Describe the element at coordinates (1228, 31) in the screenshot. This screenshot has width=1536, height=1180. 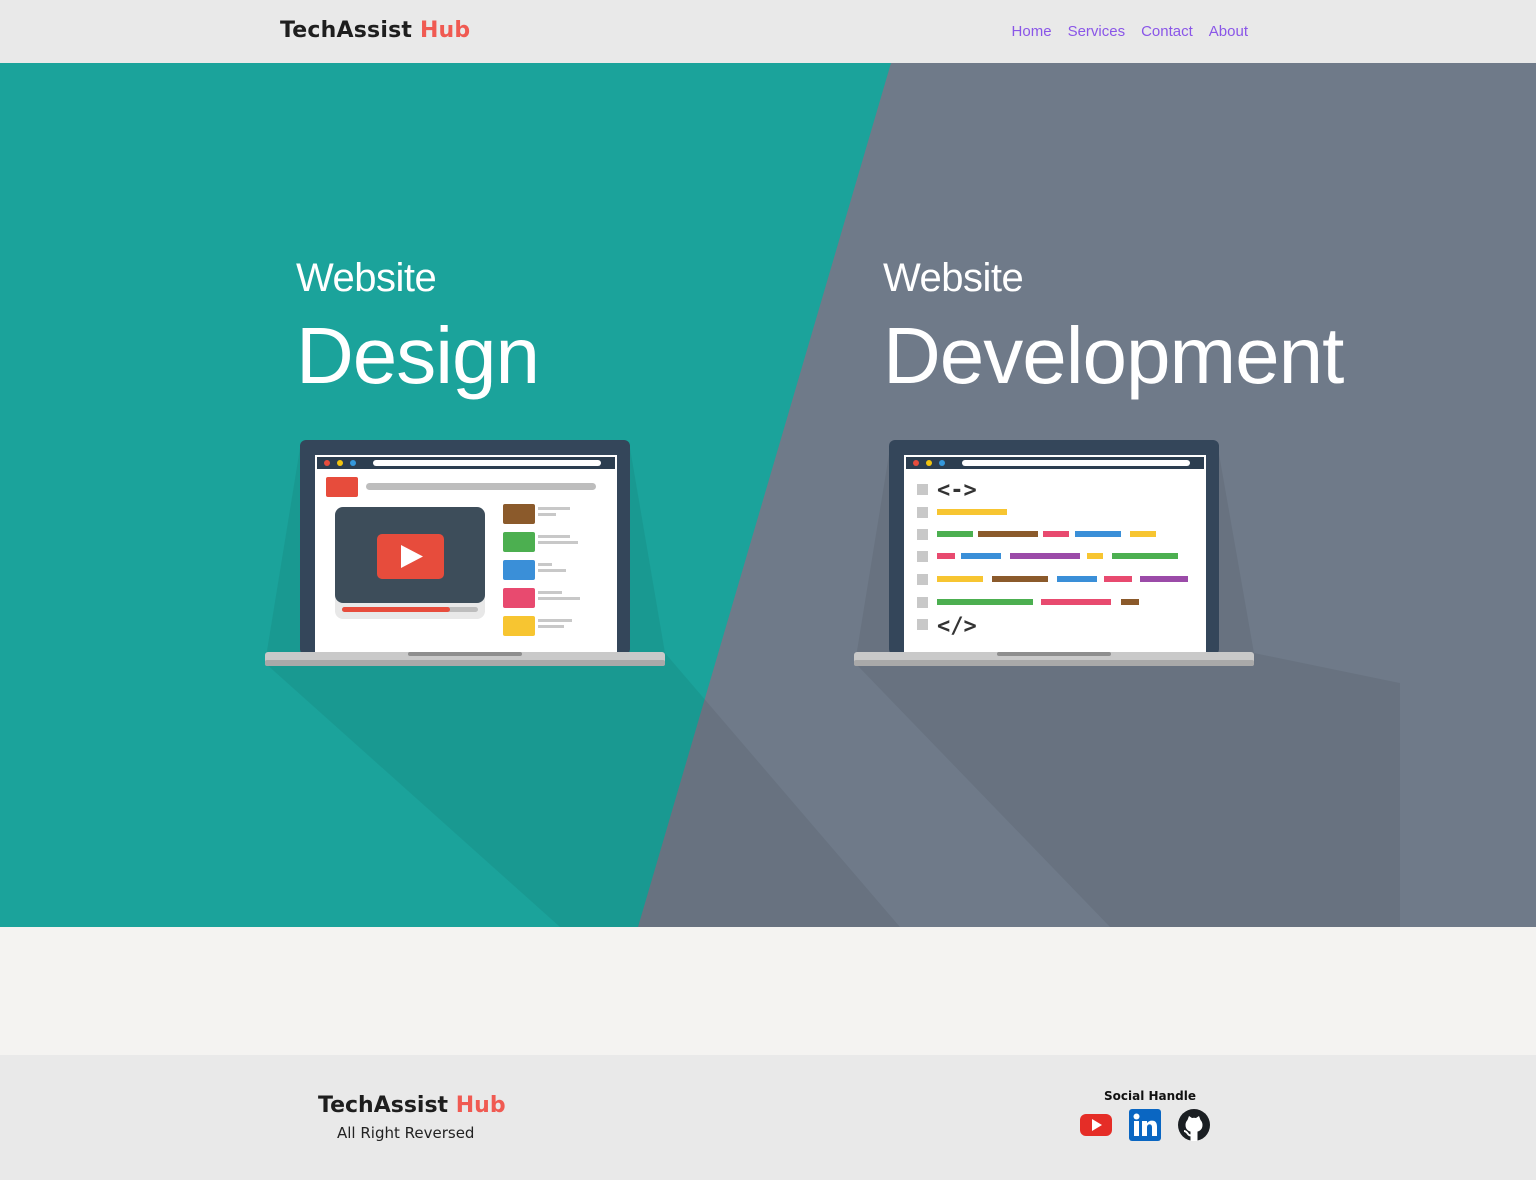
I see `nav-about-link: About` at that location.